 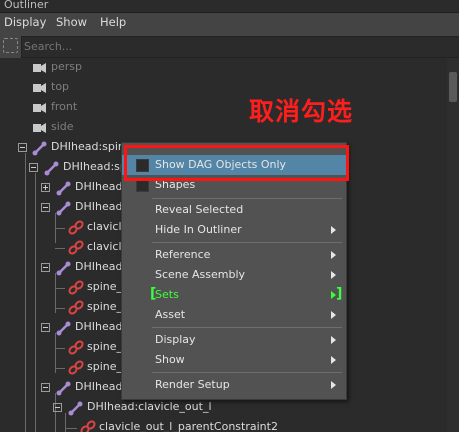 I want to click on scrollbar-thumb, so click(x=453, y=87).